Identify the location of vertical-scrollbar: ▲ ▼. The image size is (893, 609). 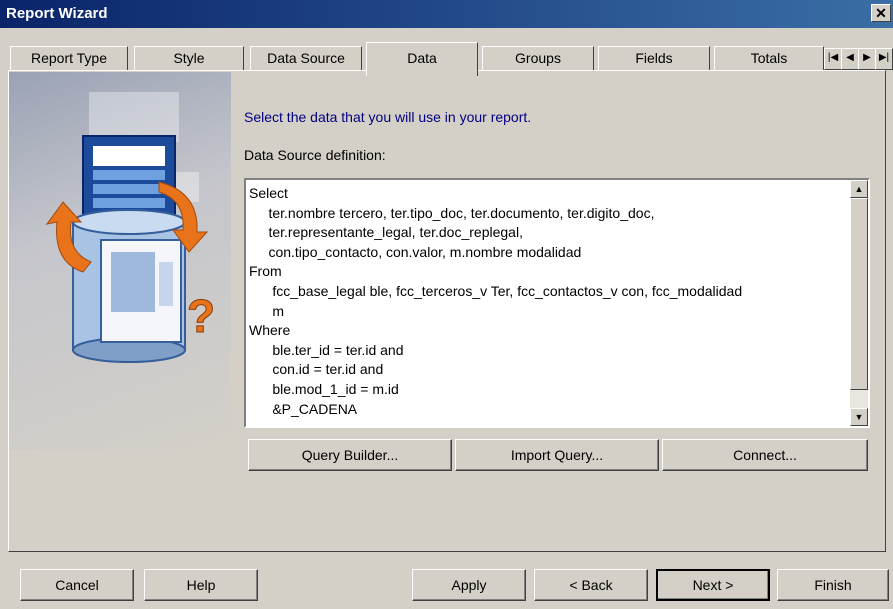
(859, 303).